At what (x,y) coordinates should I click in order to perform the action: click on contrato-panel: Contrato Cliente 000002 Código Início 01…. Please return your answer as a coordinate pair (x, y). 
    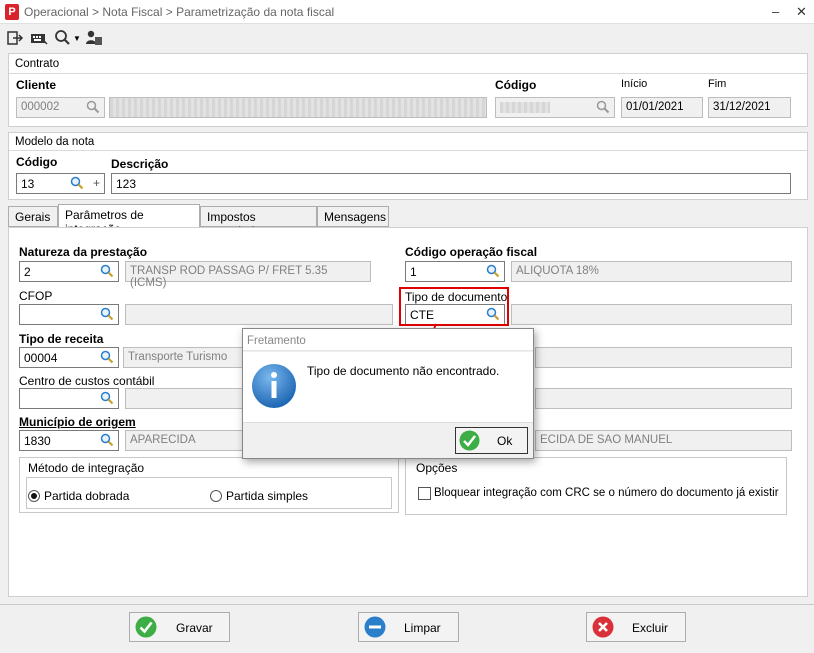
    Looking at the image, I should click on (408, 90).